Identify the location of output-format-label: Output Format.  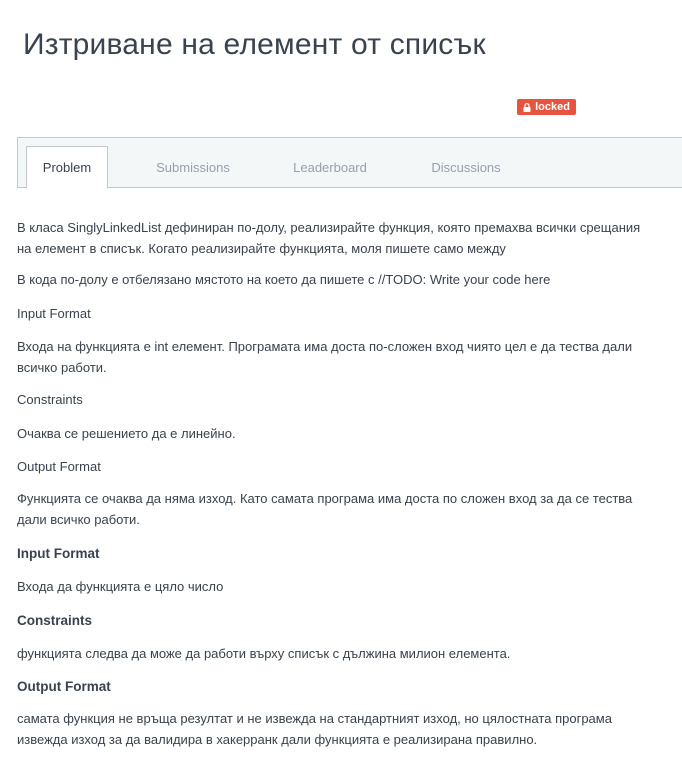
(59, 466).